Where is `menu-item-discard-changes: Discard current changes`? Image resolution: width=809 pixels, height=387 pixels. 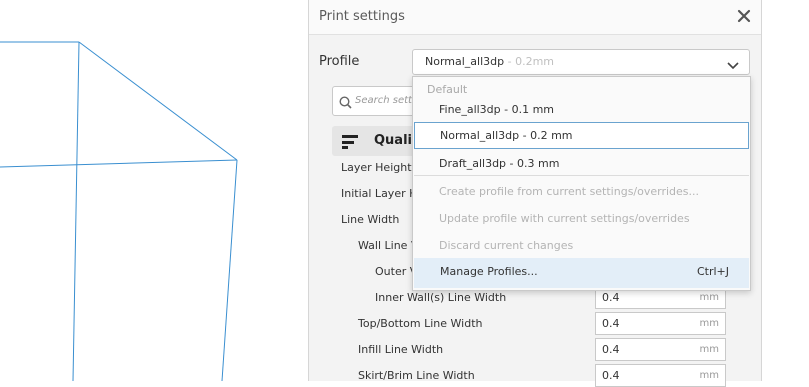 menu-item-discard-changes: Discard current changes is located at coordinates (506, 245).